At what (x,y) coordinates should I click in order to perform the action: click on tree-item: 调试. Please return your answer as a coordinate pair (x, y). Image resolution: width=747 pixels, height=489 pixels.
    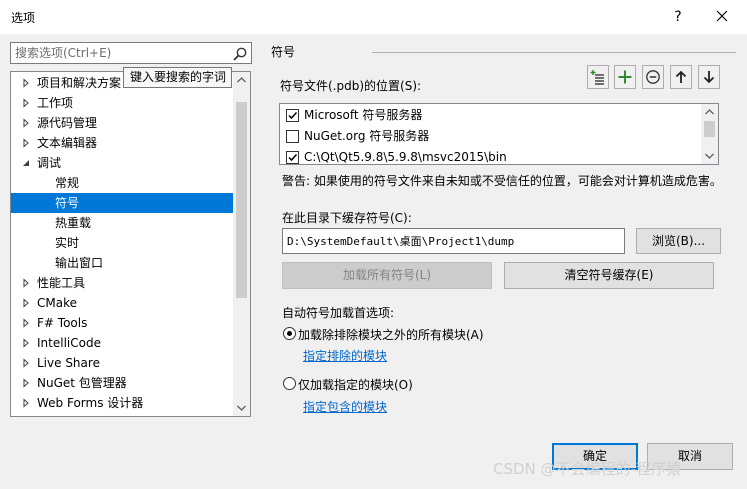
    Looking at the image, I should click on (122, 163).